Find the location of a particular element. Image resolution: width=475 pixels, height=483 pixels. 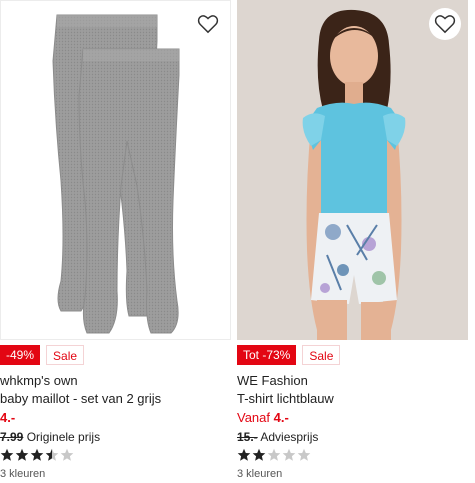

product-price: 4.- is located at coordinates (7, 417).